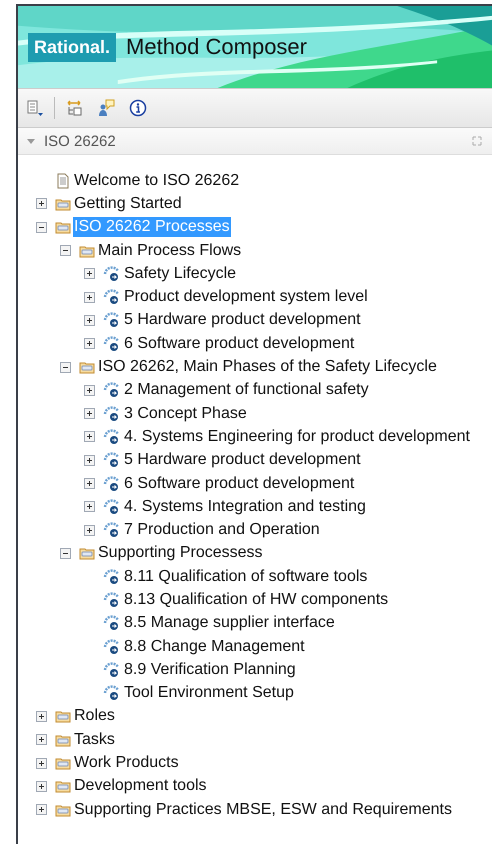 Image resolution: width=492 pixels, height=844 pixels. Describe the element at coordinates (63, 180) in the screenshot. I see `document-icon` at that location.